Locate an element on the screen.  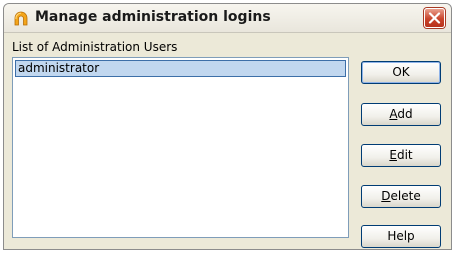
arch-icon is located at coordinates (21, 18).